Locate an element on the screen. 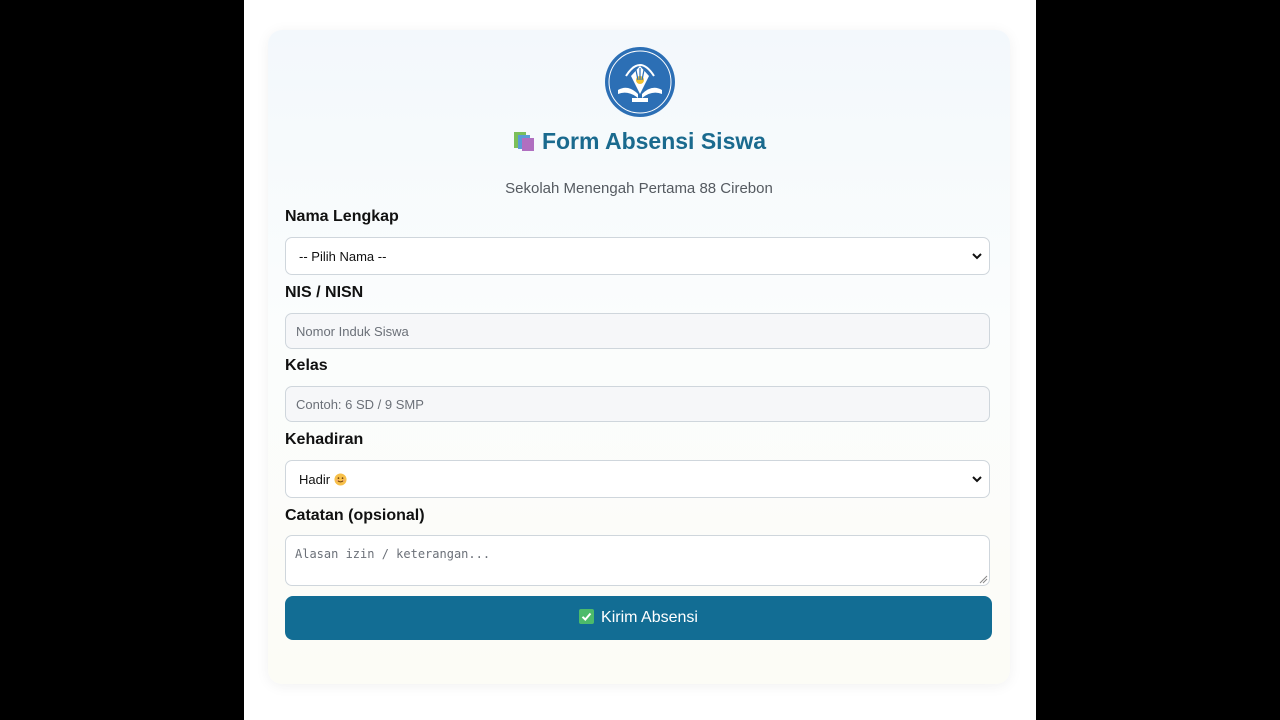  check-box-icon is located at coordinates (587, 616).